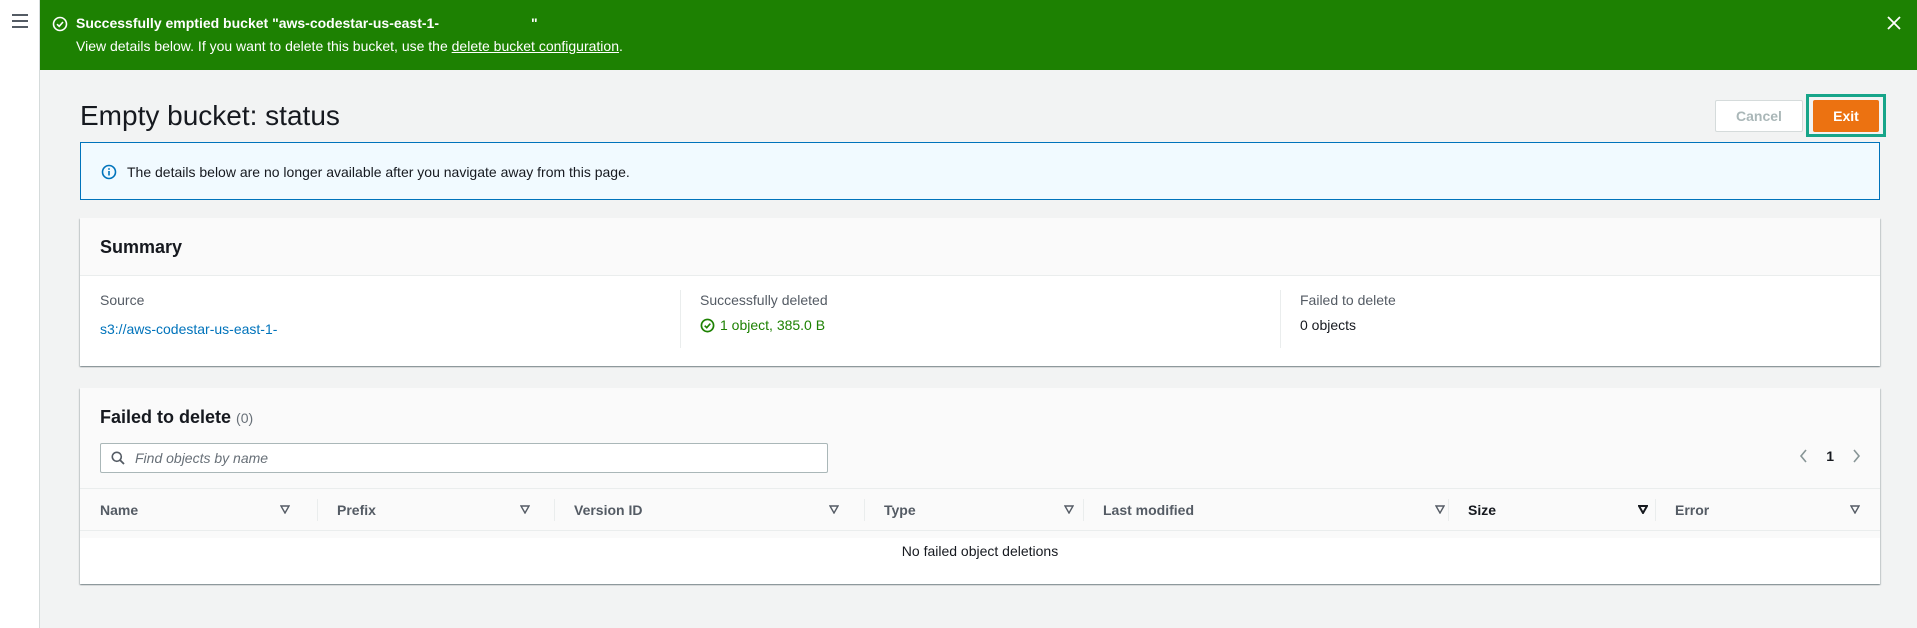 The height and width of the screenshot is (628, 1917). Describe the element at coordinates (400, 314) in the screenshot. I see `source-column: Source s3://aws-codestar-us-east-1-` at that location.